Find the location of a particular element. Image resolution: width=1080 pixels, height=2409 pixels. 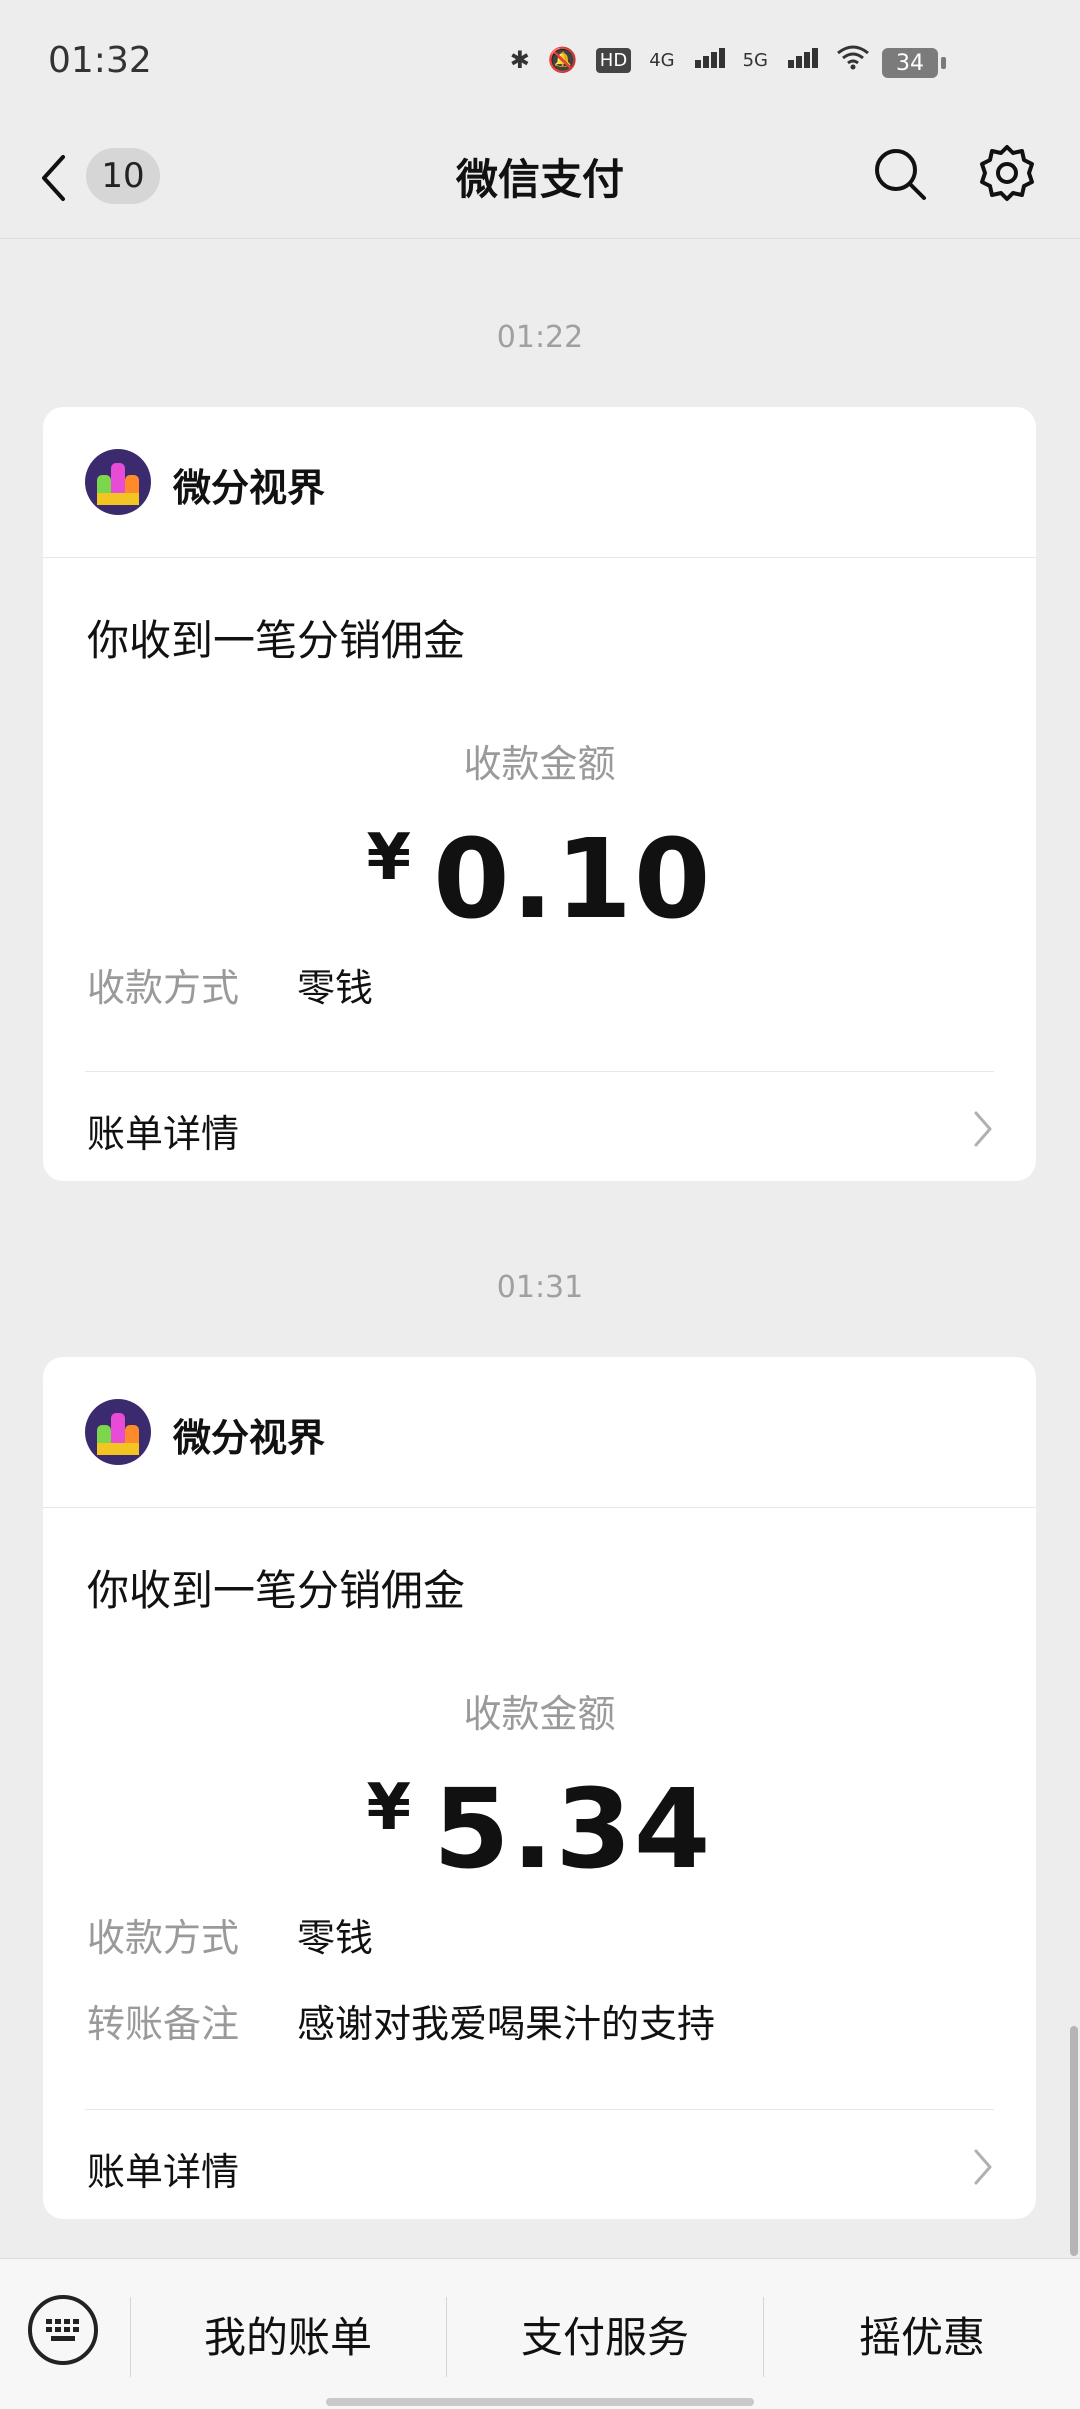

home-indicator is located at coordinates (540, 2402).